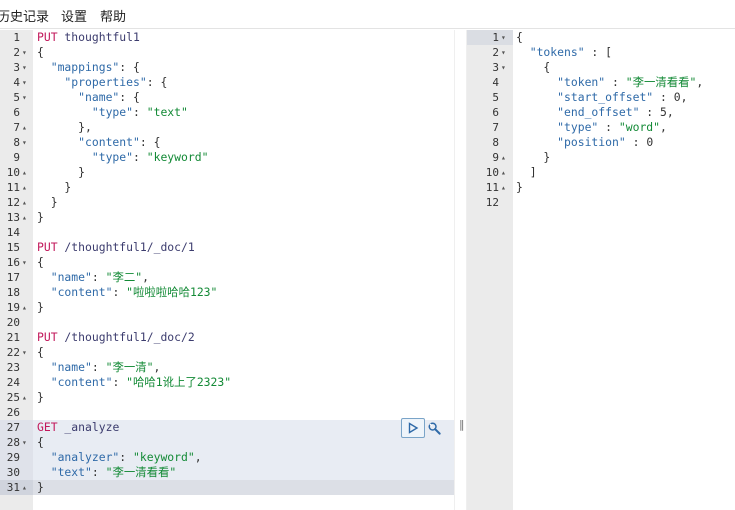  What do you see at coordinates (601, 97) in the screenshot?
I see `code-line: 5 "start_offset" : 0,` at bounding box center [601, 97].